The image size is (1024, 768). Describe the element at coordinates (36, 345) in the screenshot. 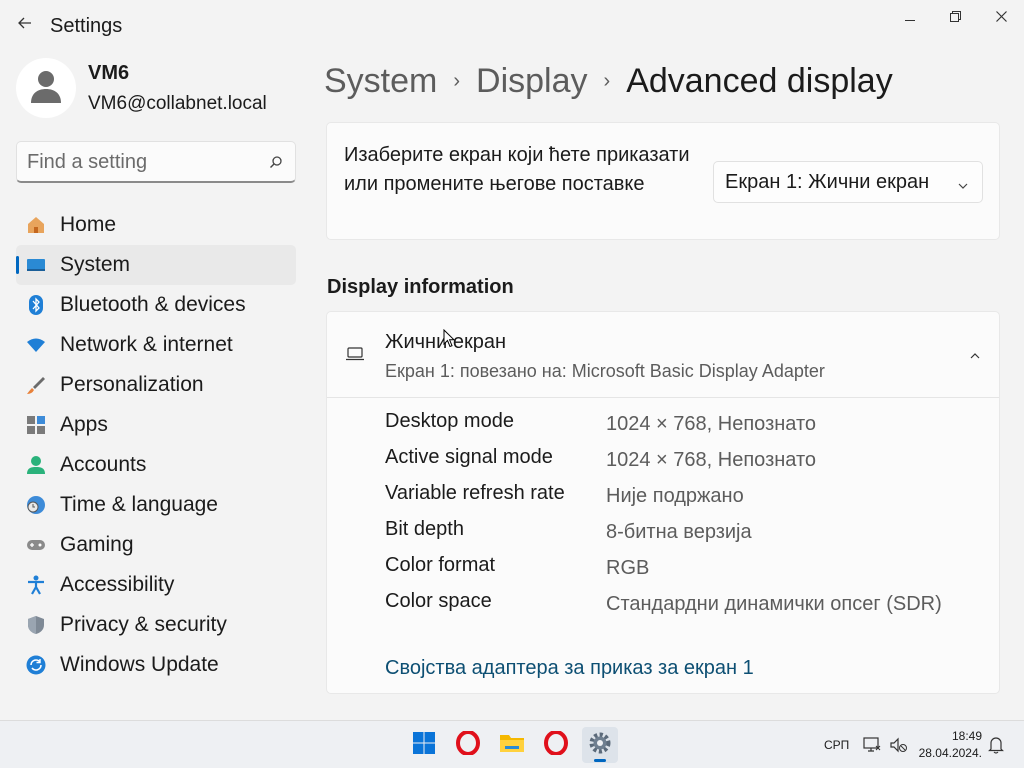

I see `wifi-icon` at that location.